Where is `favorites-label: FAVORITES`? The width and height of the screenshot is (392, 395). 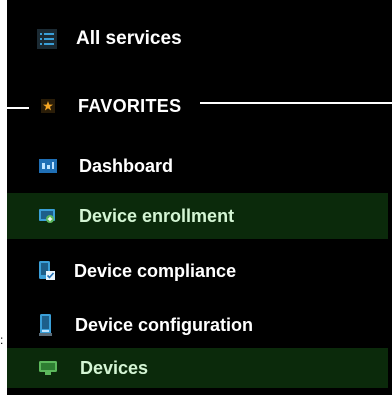
favorites-label: FAVORITES is located at coordinates (130, 105).